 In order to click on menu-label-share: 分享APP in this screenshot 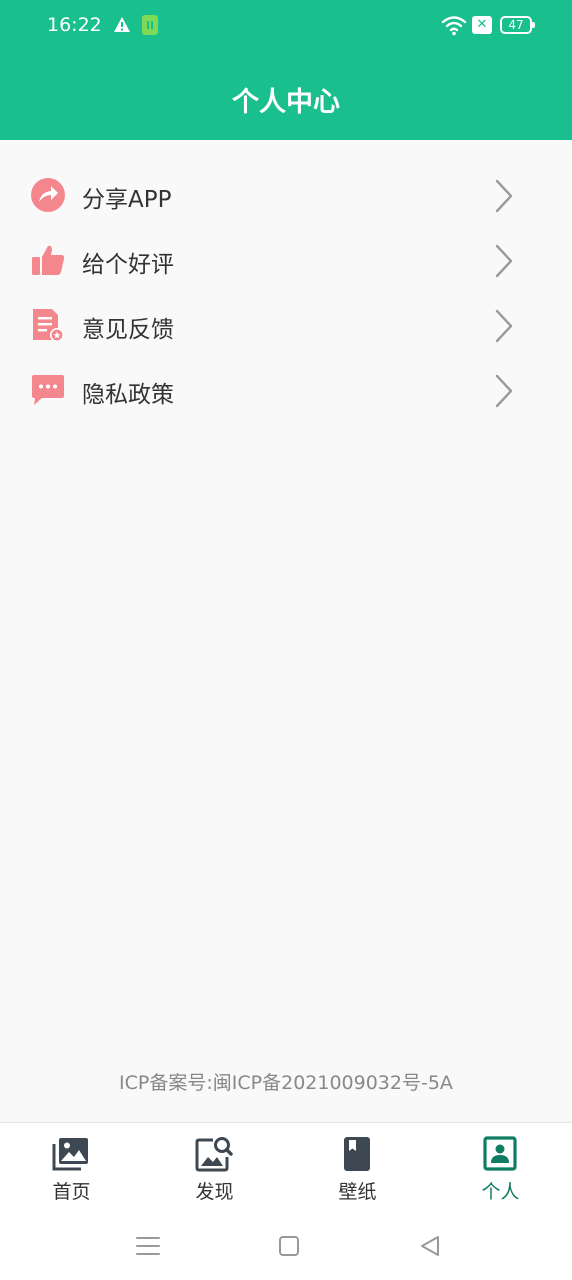, I will do `click(127, 200)`.